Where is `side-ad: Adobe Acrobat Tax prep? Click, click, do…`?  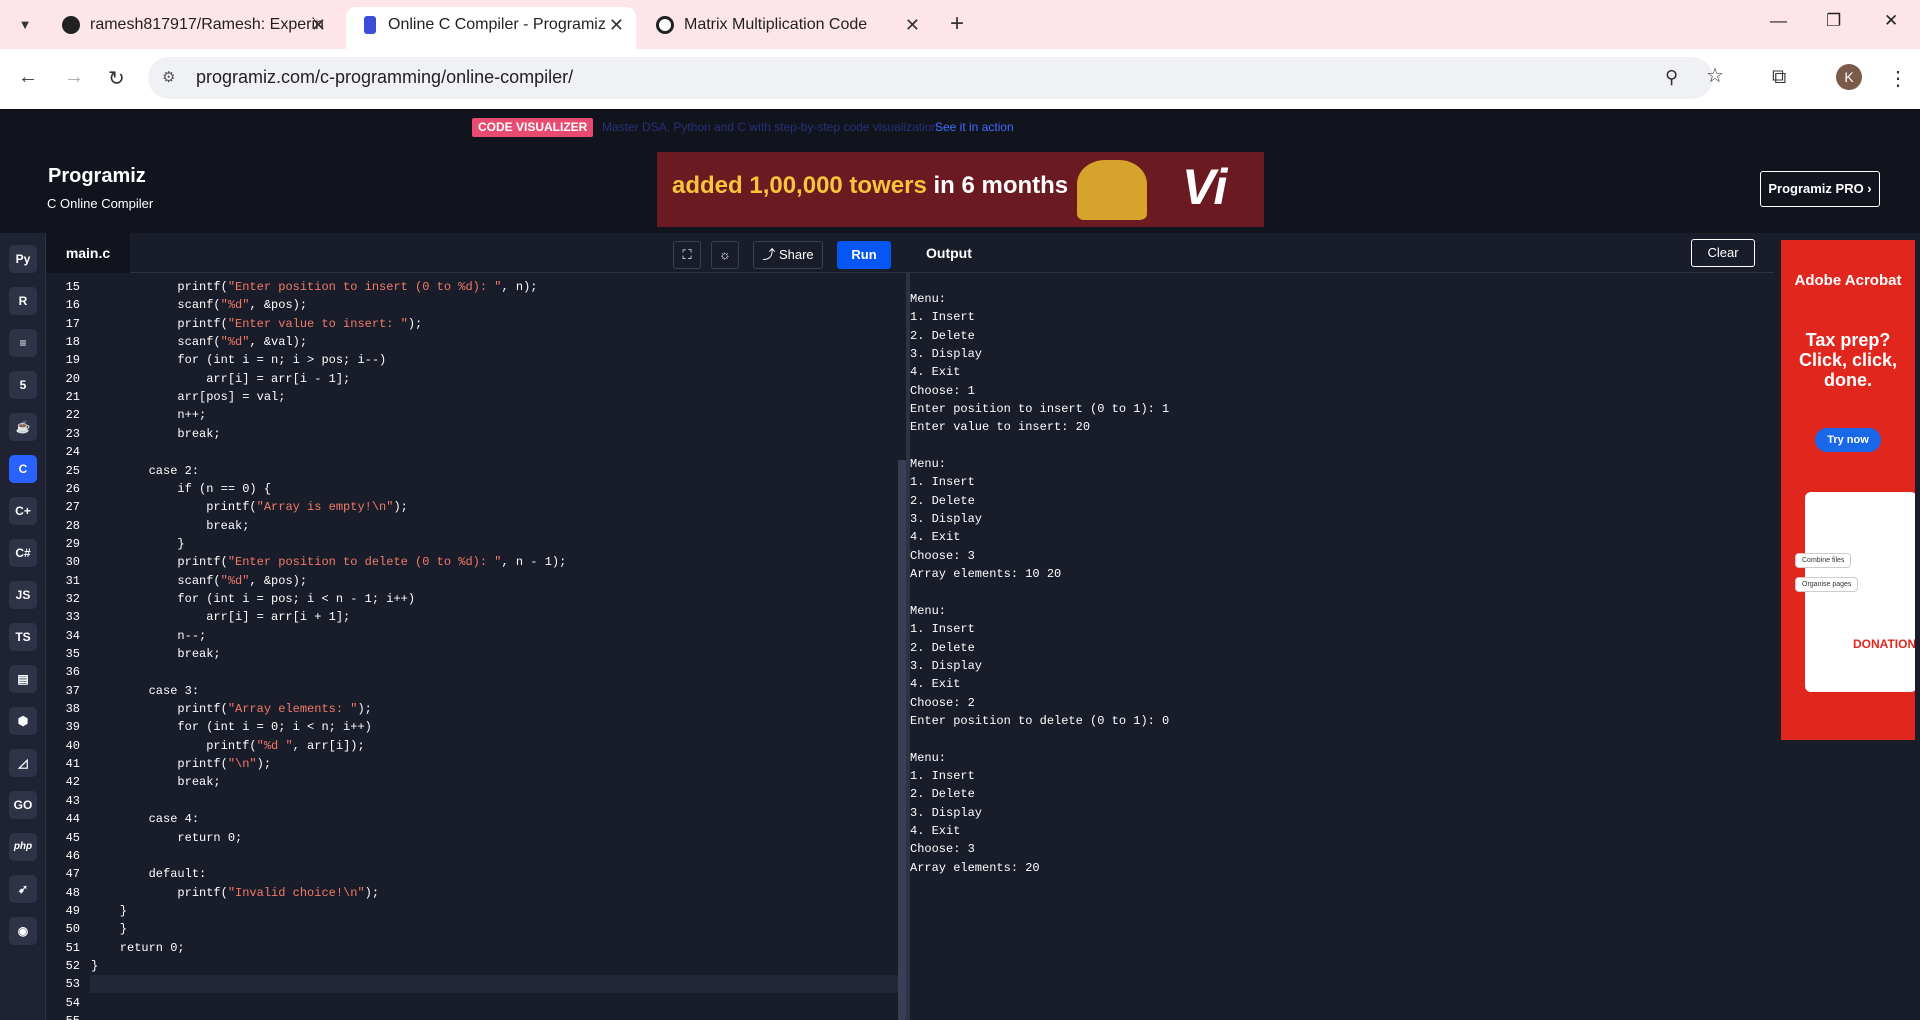
side-ad: Adobe Acrobat Tax prep? Click, click, do… is located at coordinates (1848, 490).